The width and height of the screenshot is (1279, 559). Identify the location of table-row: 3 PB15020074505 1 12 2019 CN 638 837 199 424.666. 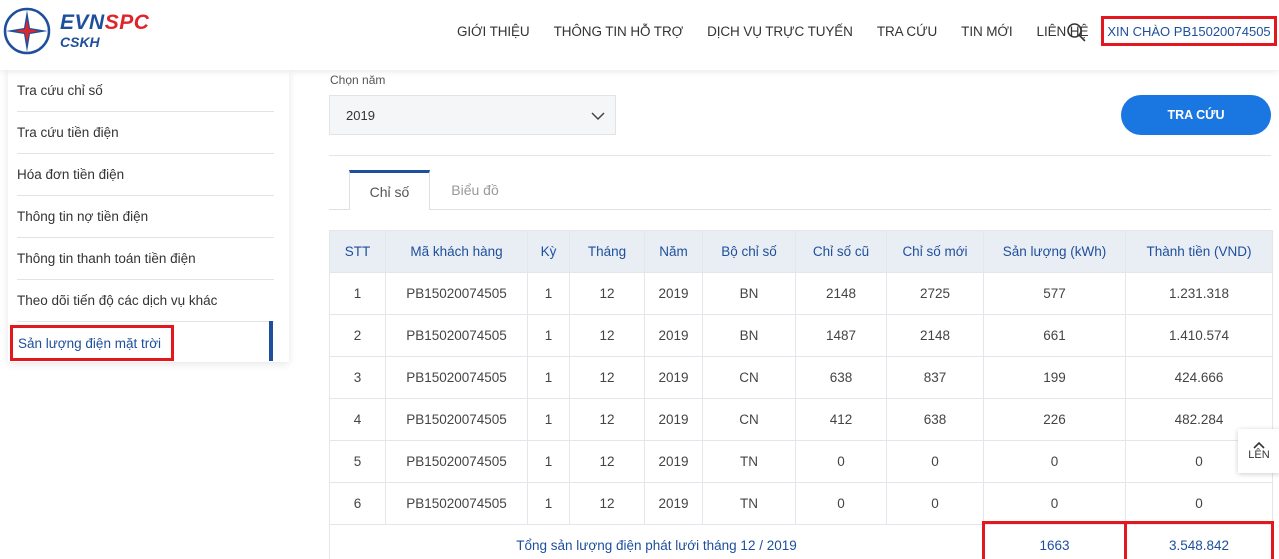
(801, 377).